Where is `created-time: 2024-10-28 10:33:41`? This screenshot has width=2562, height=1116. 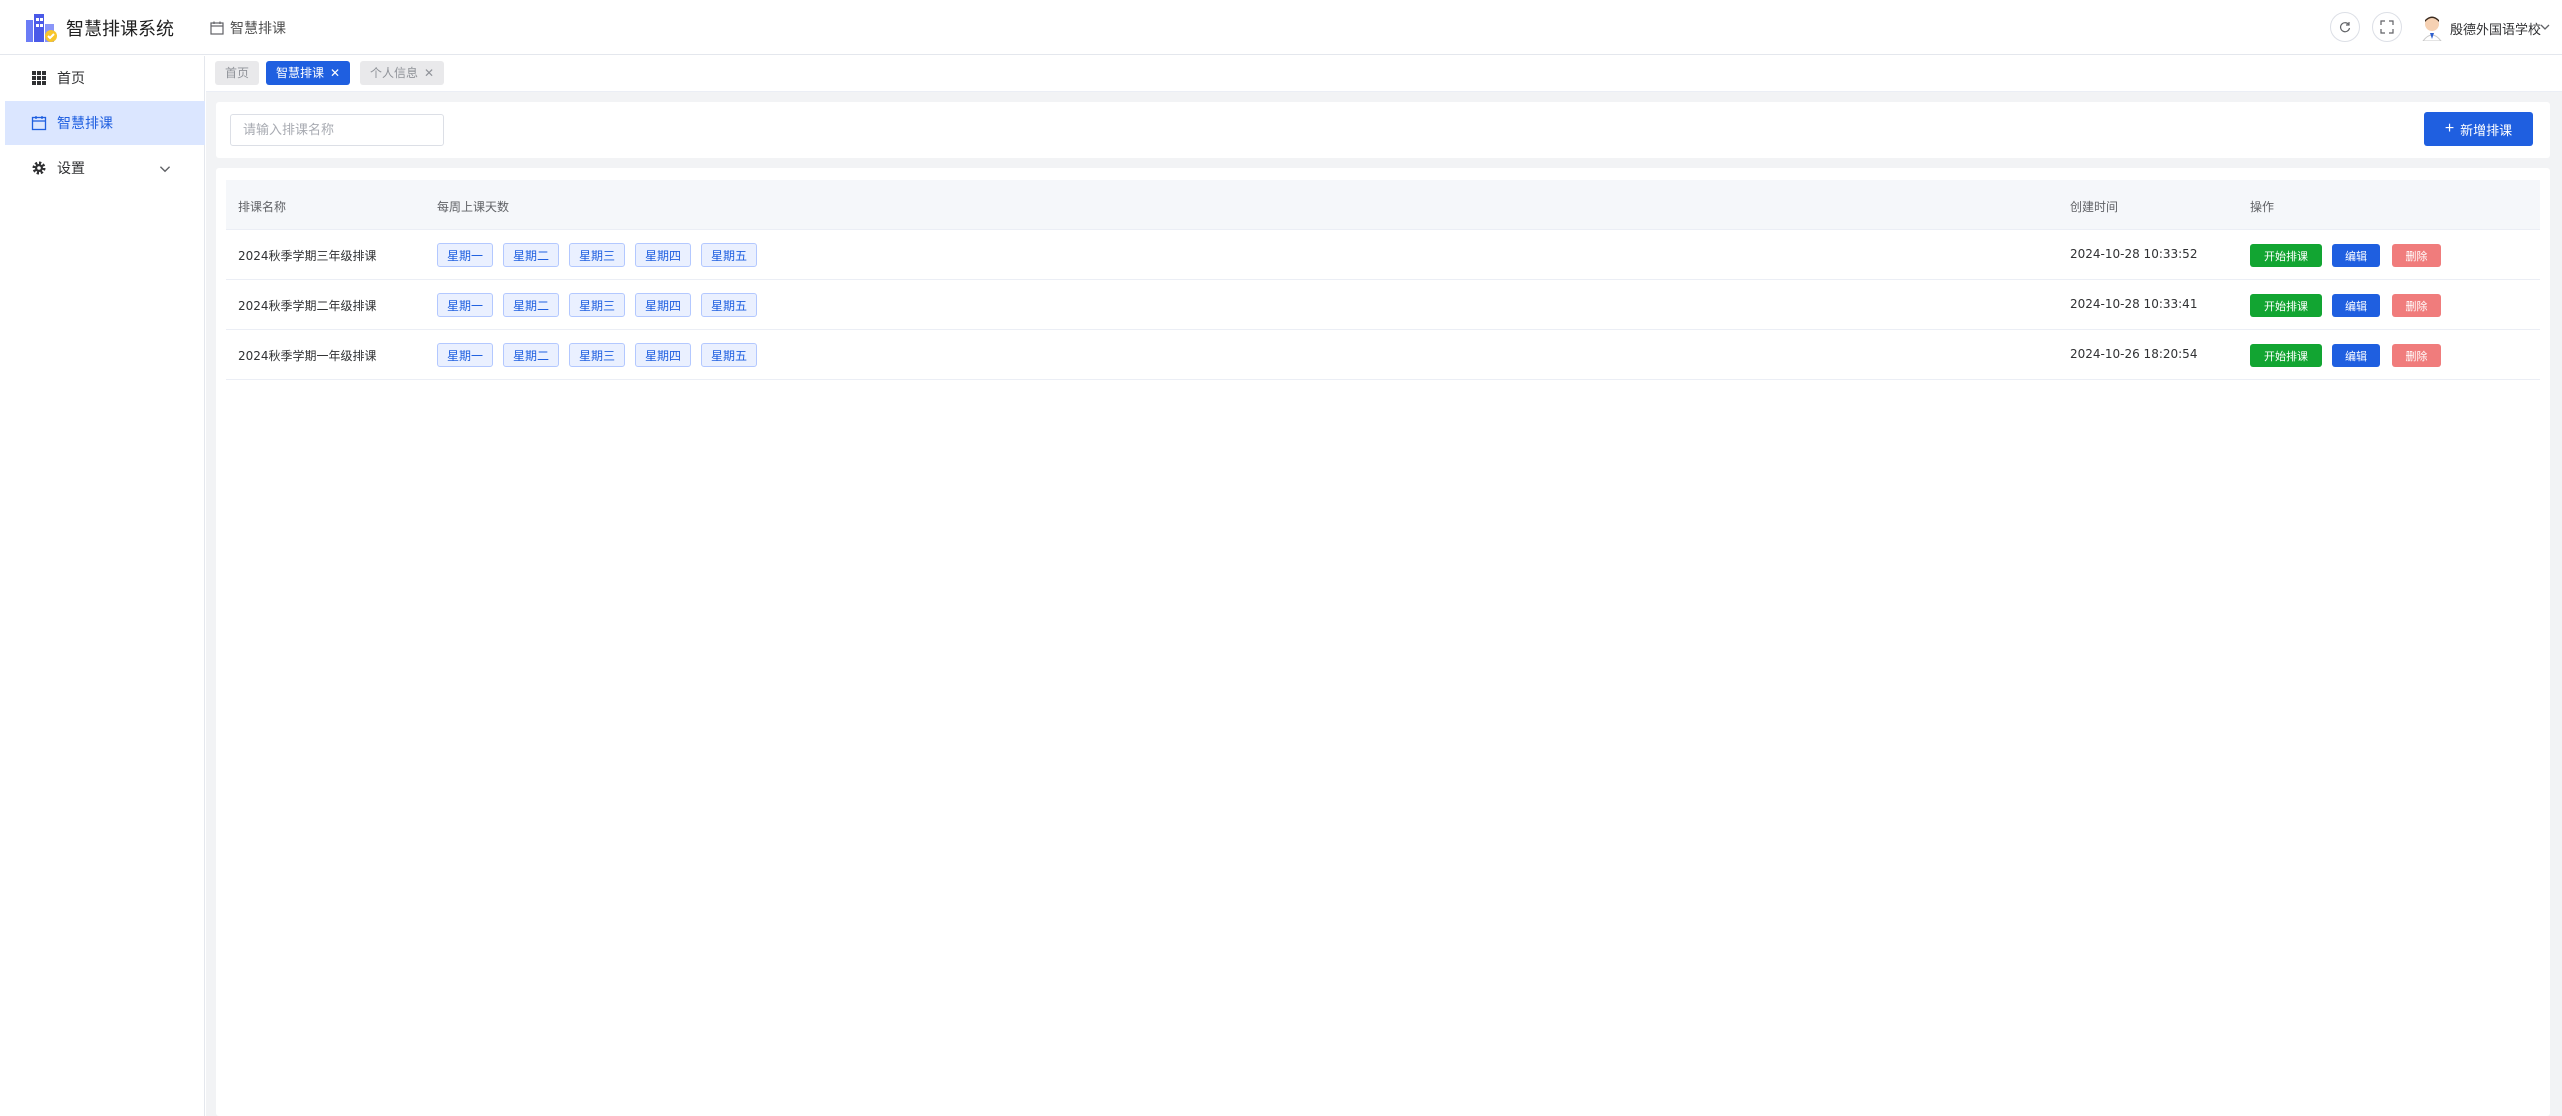
created-time: 2024-10-28 10:33:41 is located at coordinates (2134, 304).